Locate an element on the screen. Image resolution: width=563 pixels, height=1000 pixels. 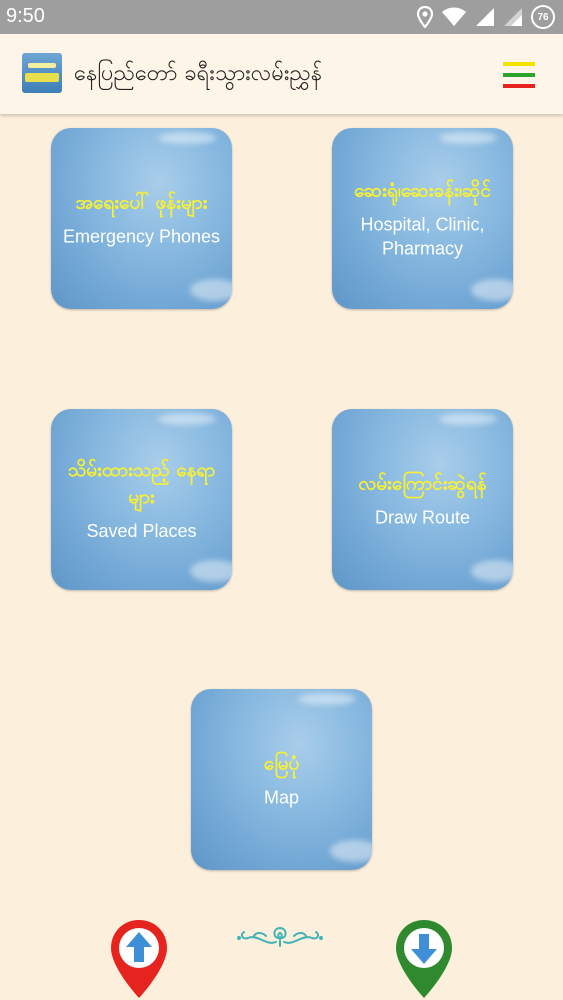
status-icons: 76 is located at coordinates (486, 17).